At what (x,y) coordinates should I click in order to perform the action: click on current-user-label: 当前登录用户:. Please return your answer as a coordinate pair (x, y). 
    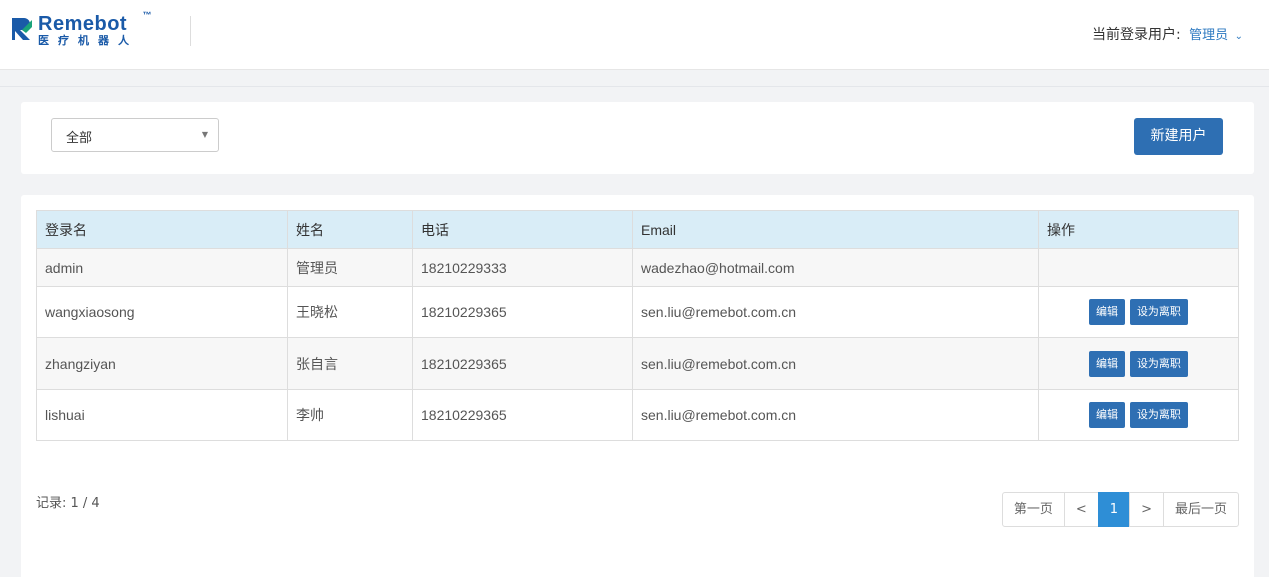
    Looking at the image, I should click on (1136, 35).